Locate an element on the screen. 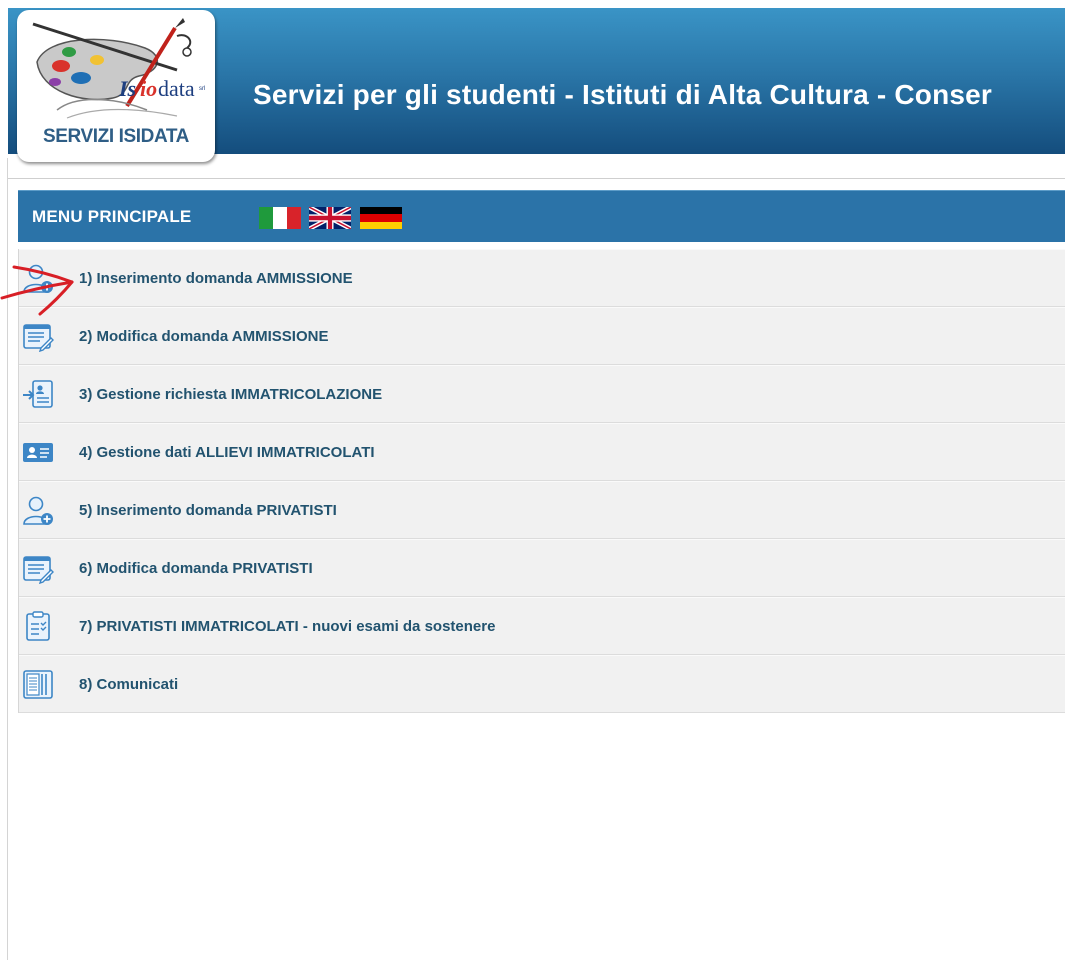 This screenshot has width=1065, height=960. menu-item-inserimento-privatisti: 5) Inserimento domanda PRIVATISTI is located at coordinates (542, 510).